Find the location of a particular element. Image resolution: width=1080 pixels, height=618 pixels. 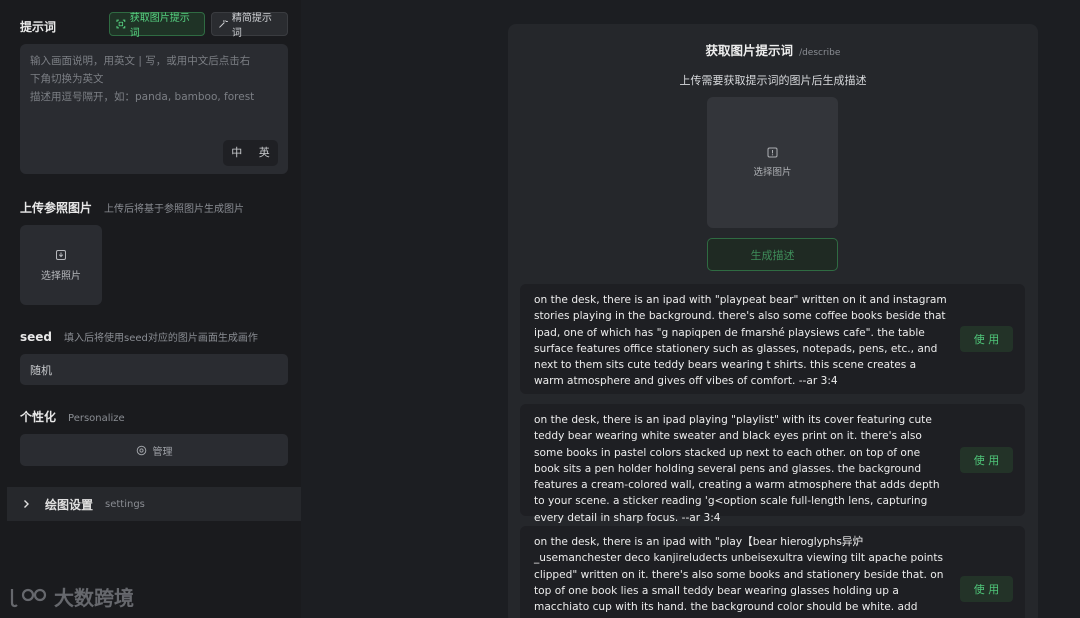

tab-refine: 精简提示词 is located at coordinates (249, 25).